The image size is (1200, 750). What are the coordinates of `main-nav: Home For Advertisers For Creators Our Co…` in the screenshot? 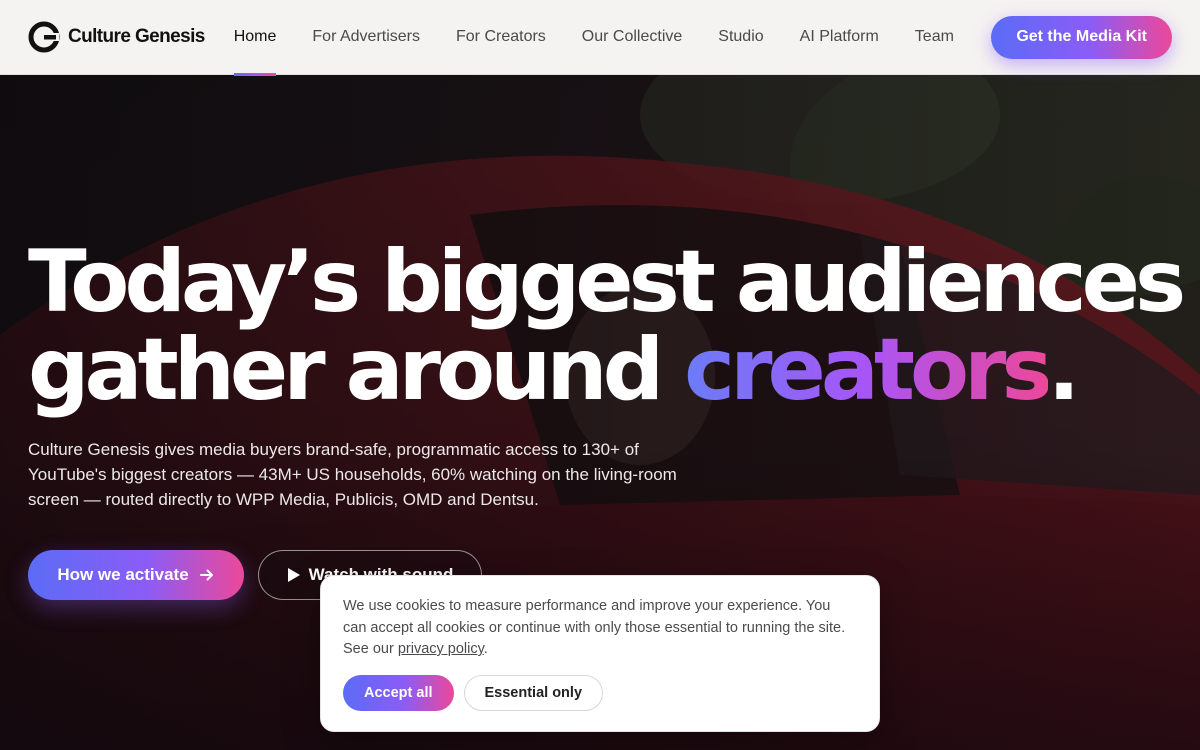 It's located at (611, 38).